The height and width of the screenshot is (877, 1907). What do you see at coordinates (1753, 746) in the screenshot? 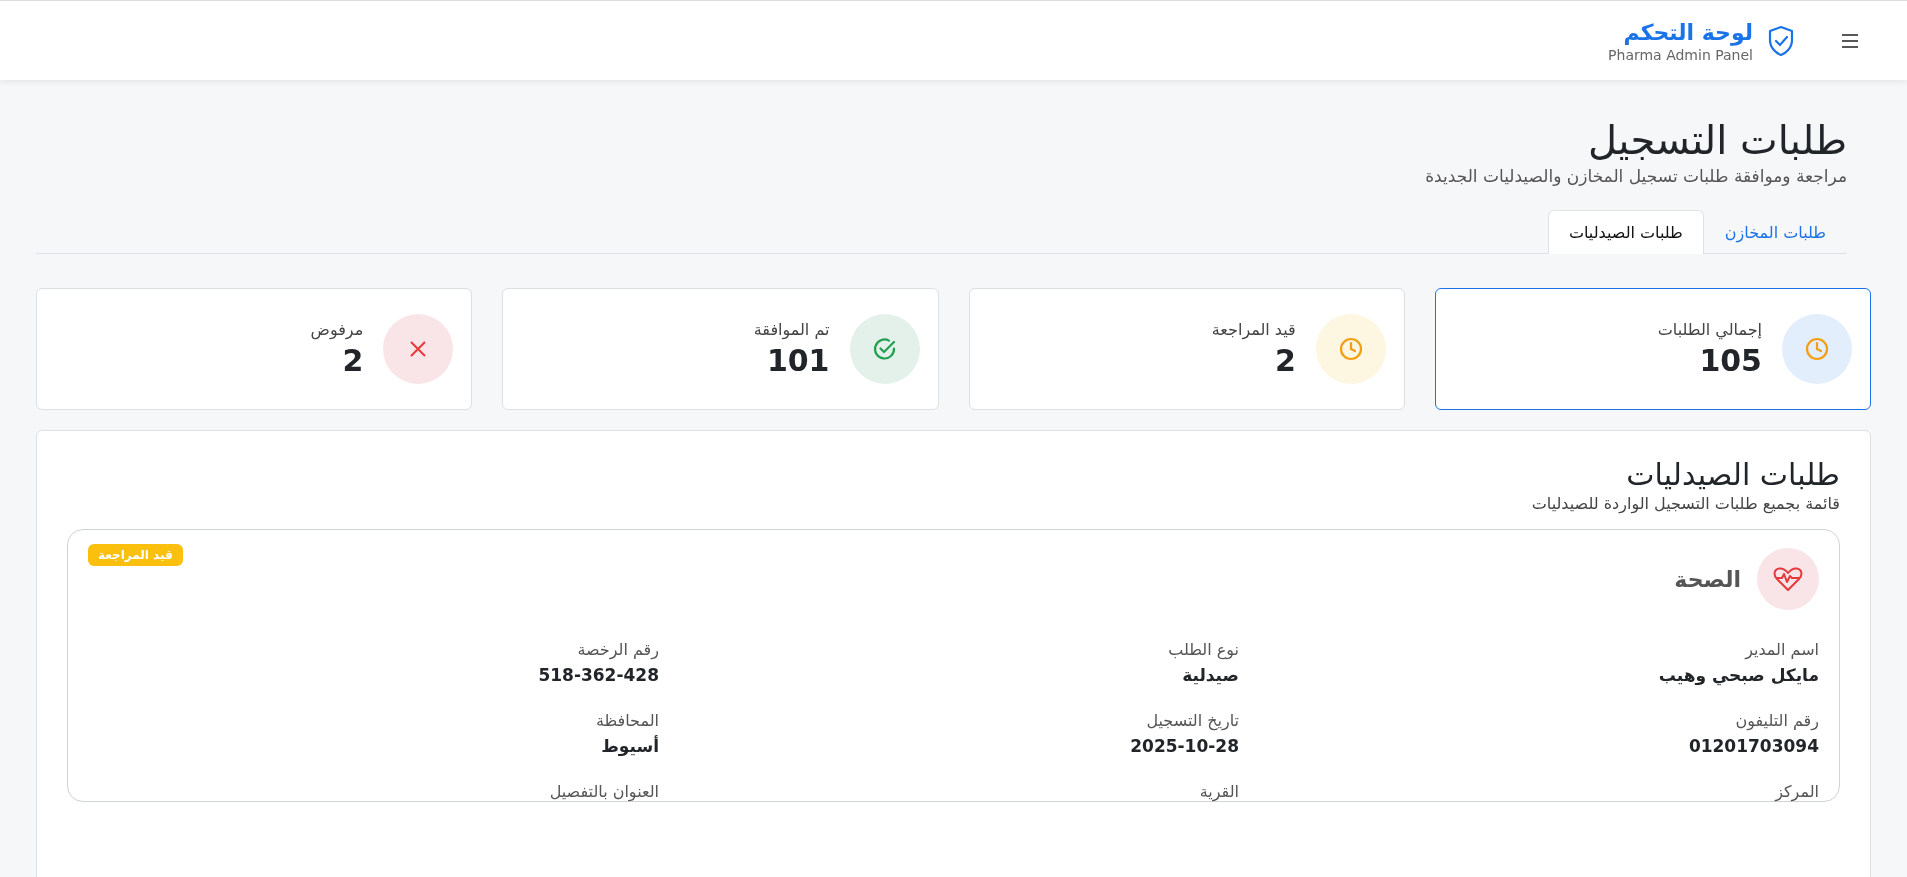
I see `field-value: 01201703094` at bounding box center [1753, 746].